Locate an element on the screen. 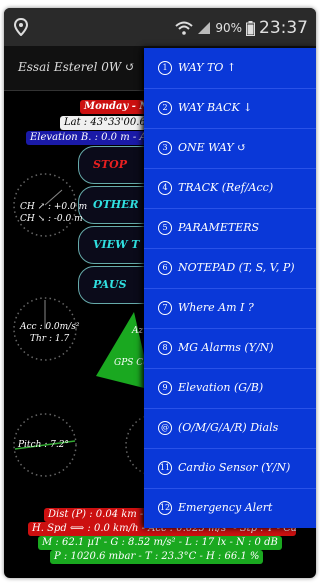  wifi-icon is located at coordinates (184, 28).